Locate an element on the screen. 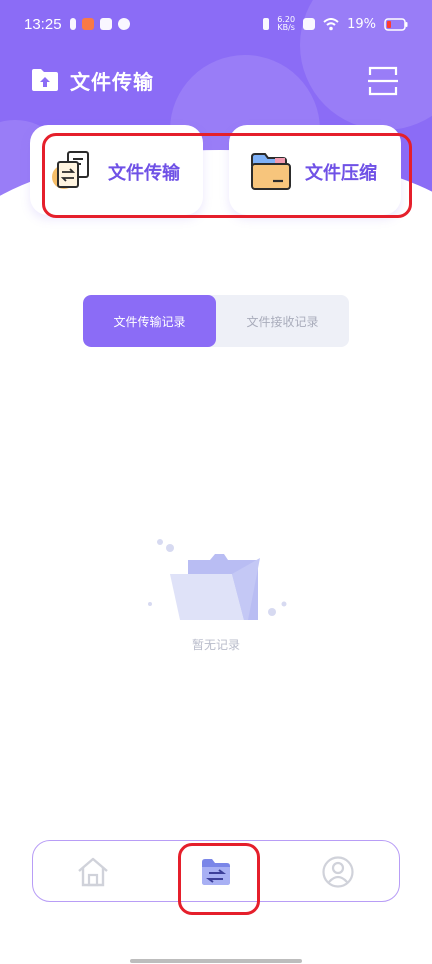  status-bar: 13:25 6.20 KB/s 19% is located at coordinates (216, 25).